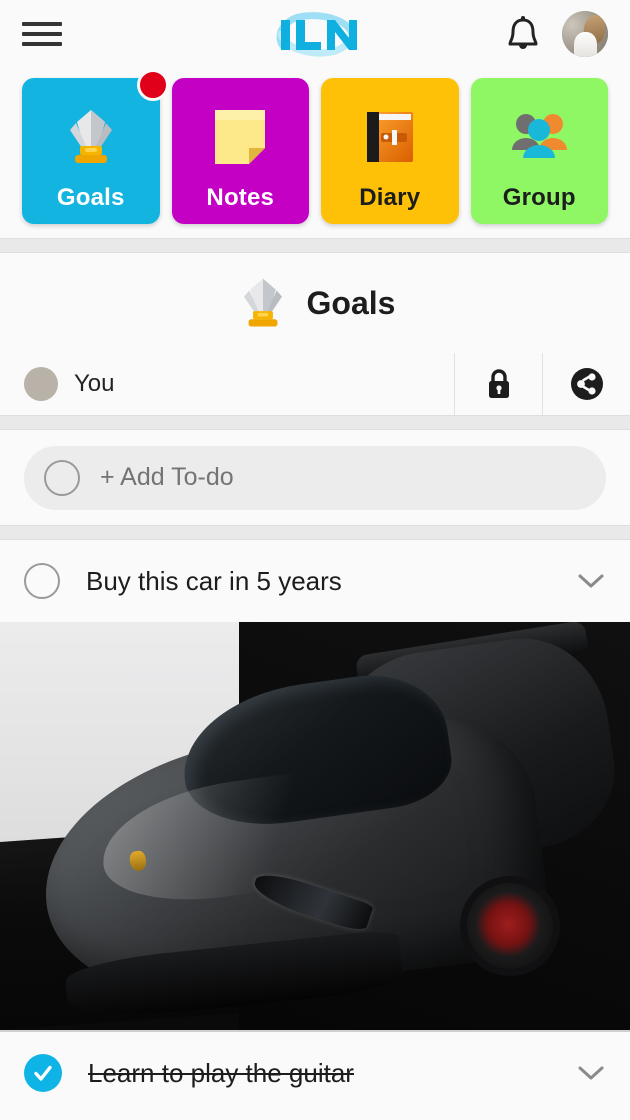 This screenshot has width=630, height=1120. Describe the element at coordinates (43, 1073) in the screenshot. I see `checked-circle-icon` at that location.